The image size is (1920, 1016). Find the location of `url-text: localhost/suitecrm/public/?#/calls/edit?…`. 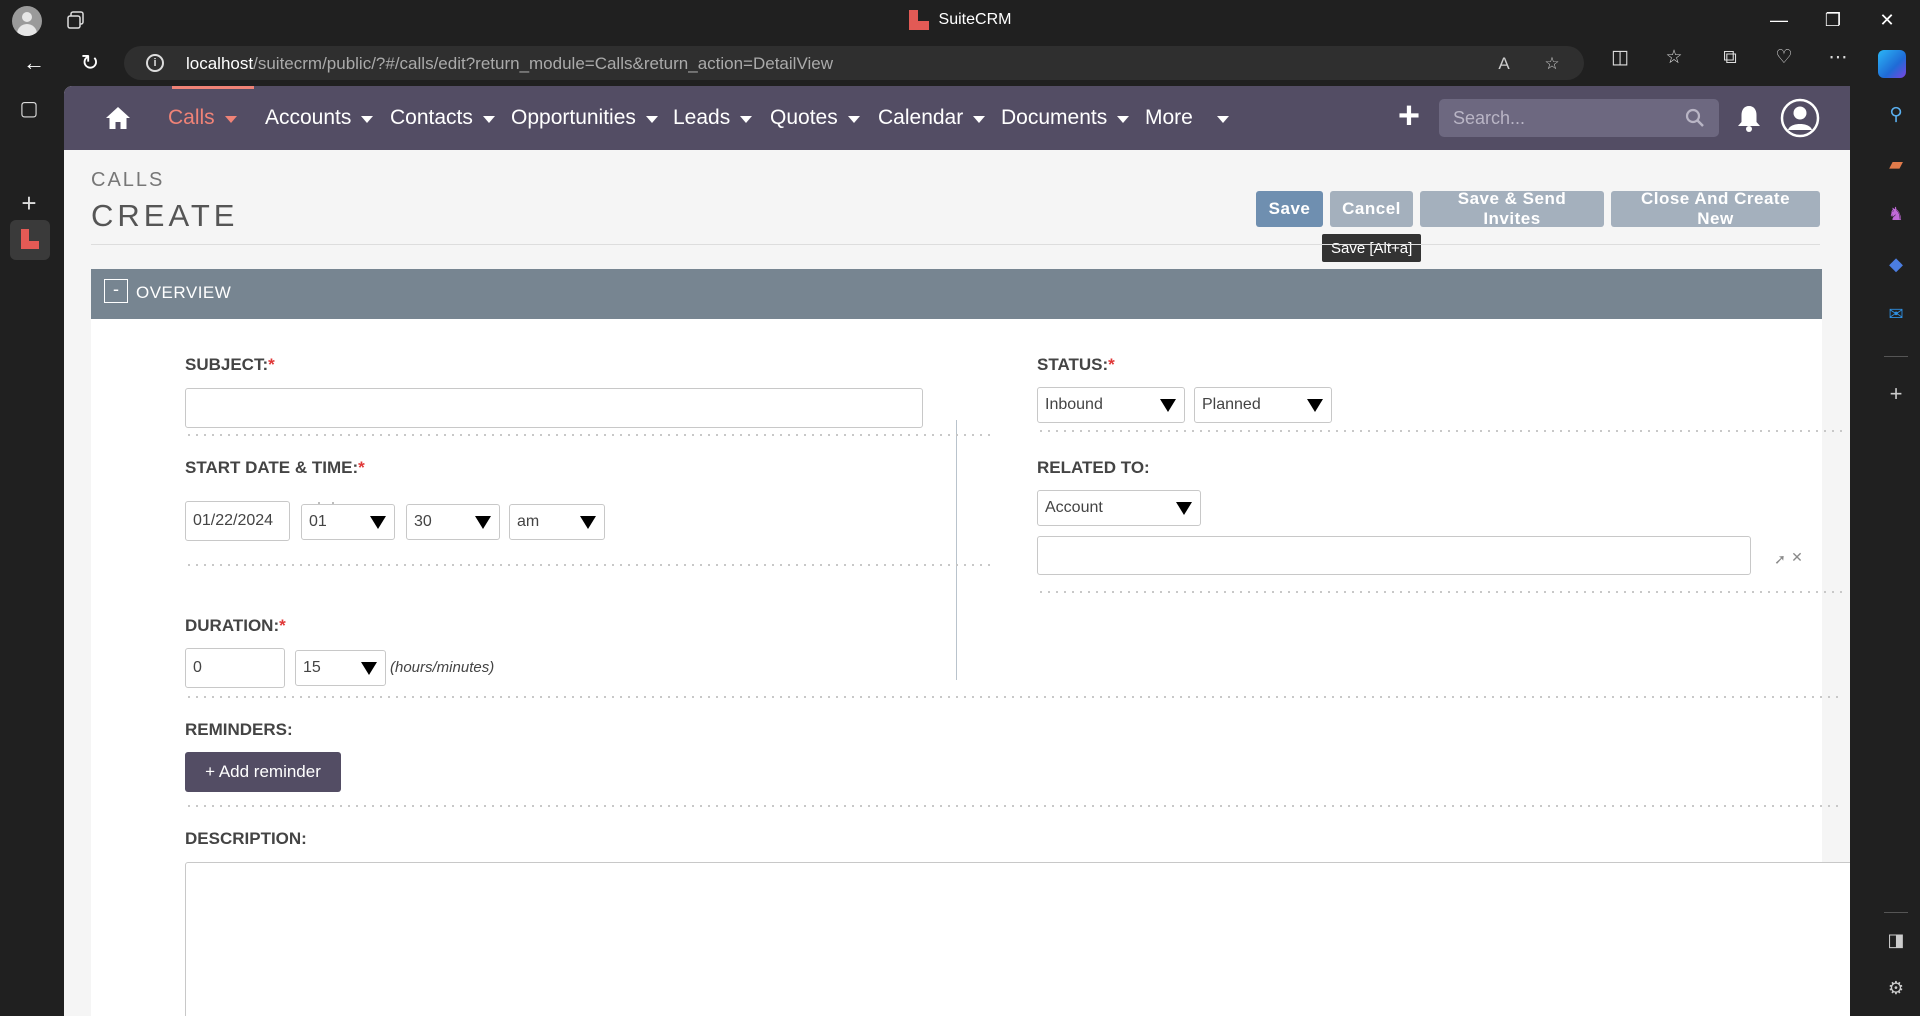

url-text: localhost/suitecrm/public/?#/calls/edit?… is located at coordinates (509, 64).